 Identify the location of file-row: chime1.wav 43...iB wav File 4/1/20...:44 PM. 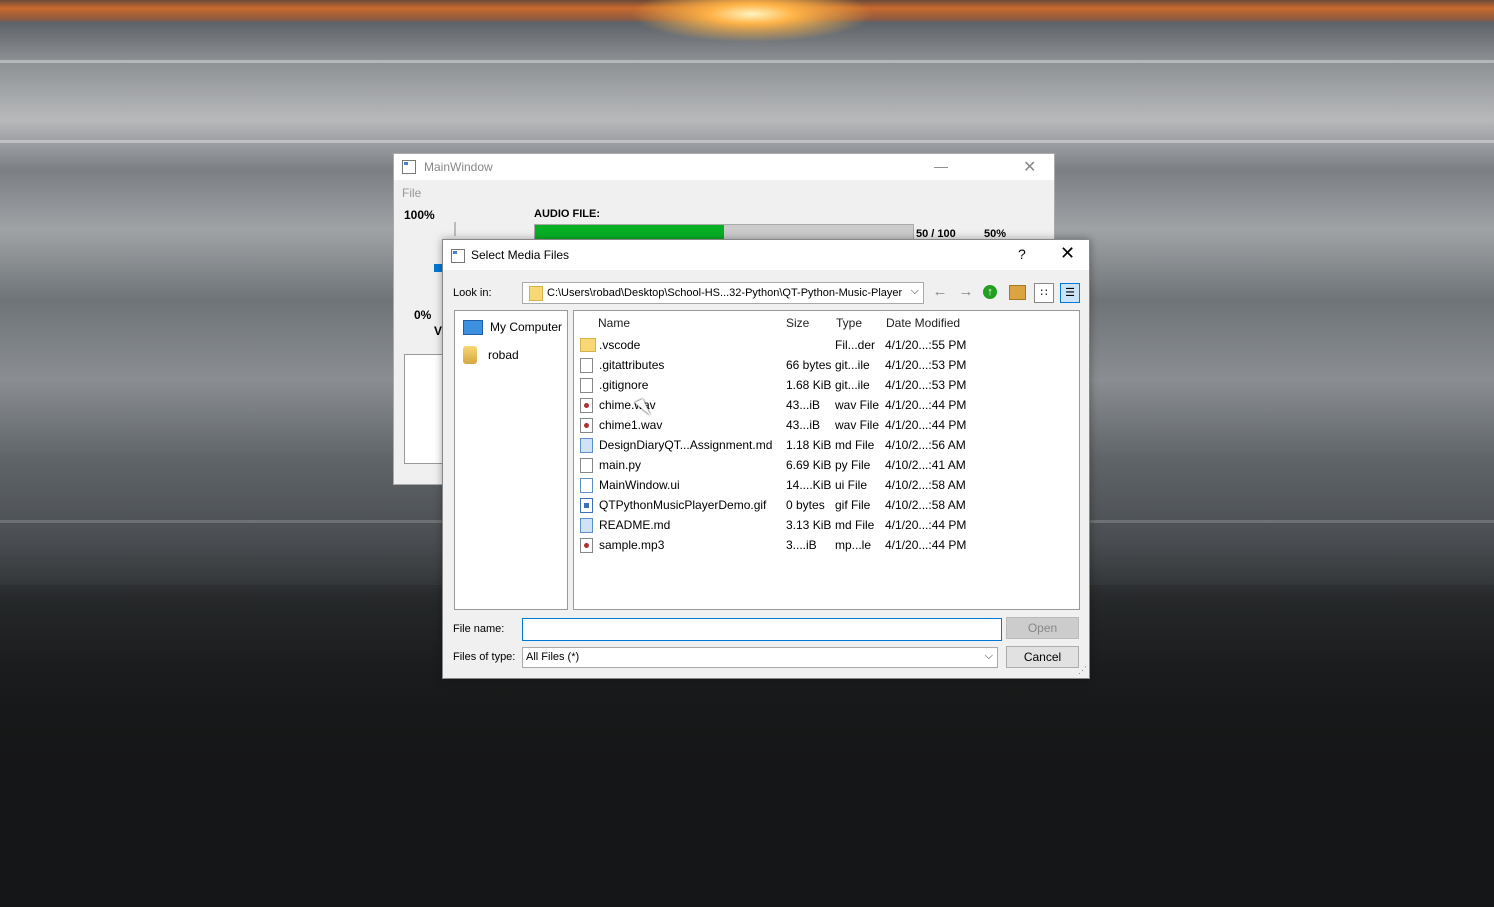
(826, 425).